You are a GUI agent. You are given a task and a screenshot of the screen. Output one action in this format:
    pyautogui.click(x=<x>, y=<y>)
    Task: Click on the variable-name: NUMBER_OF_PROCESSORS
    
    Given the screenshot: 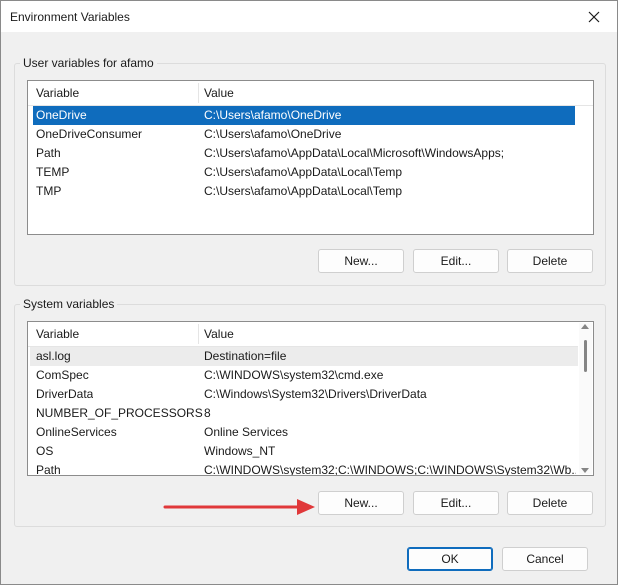 What is the action you would take?
    pyautogui.click(x=119, y=413)
    